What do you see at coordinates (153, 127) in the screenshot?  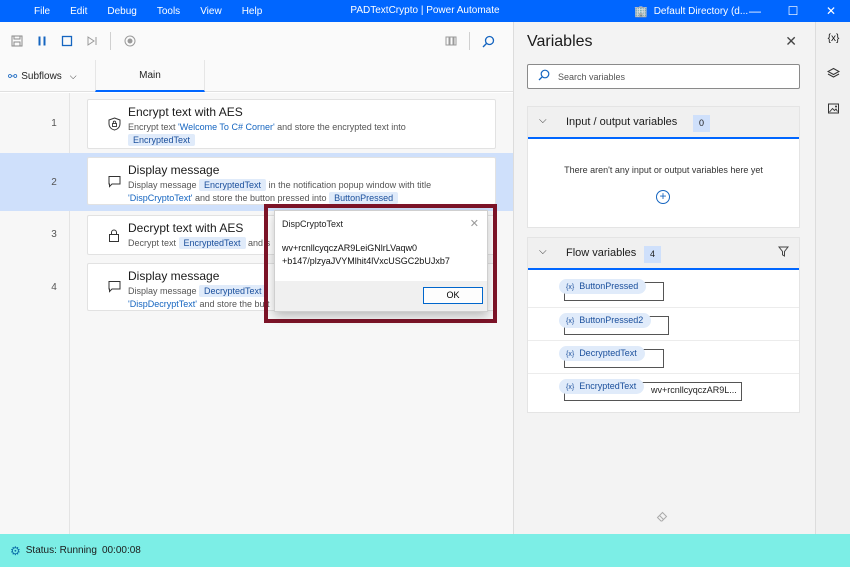 I see `desc-text: Encrypt text` at bounding box center [153, 127].